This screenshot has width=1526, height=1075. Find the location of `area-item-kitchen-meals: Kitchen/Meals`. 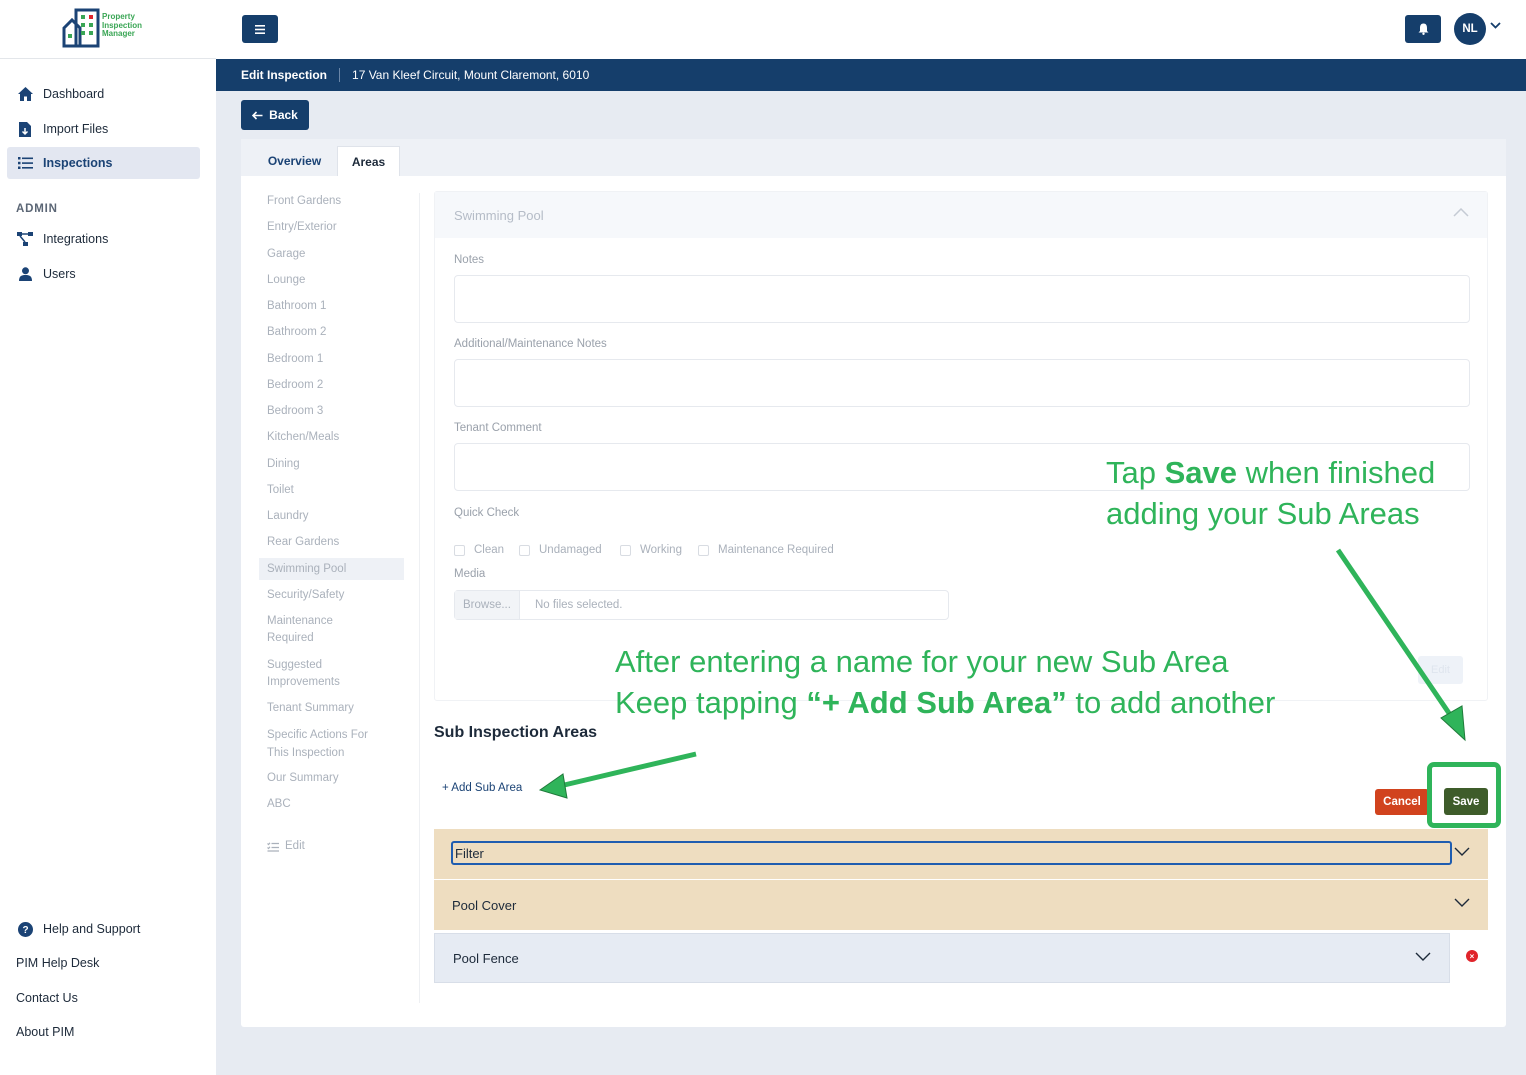

area-item-kitchen-meals: Kitchen/Meals is located at coordinates (331, 437).